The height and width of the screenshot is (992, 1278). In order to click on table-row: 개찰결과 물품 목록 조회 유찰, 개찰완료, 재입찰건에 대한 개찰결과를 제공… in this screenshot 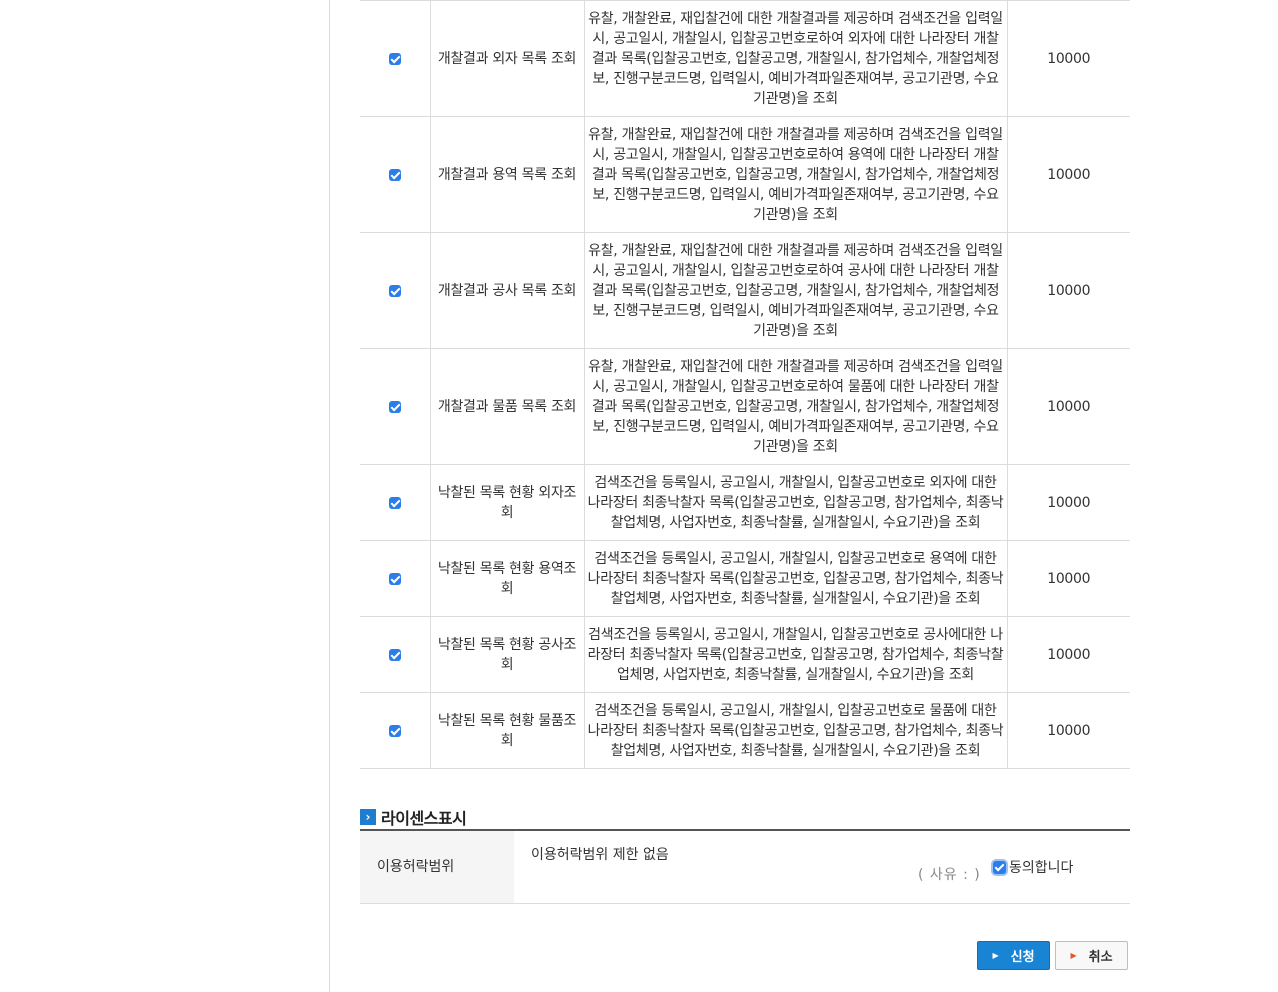, I will do `click(745, 406)`.